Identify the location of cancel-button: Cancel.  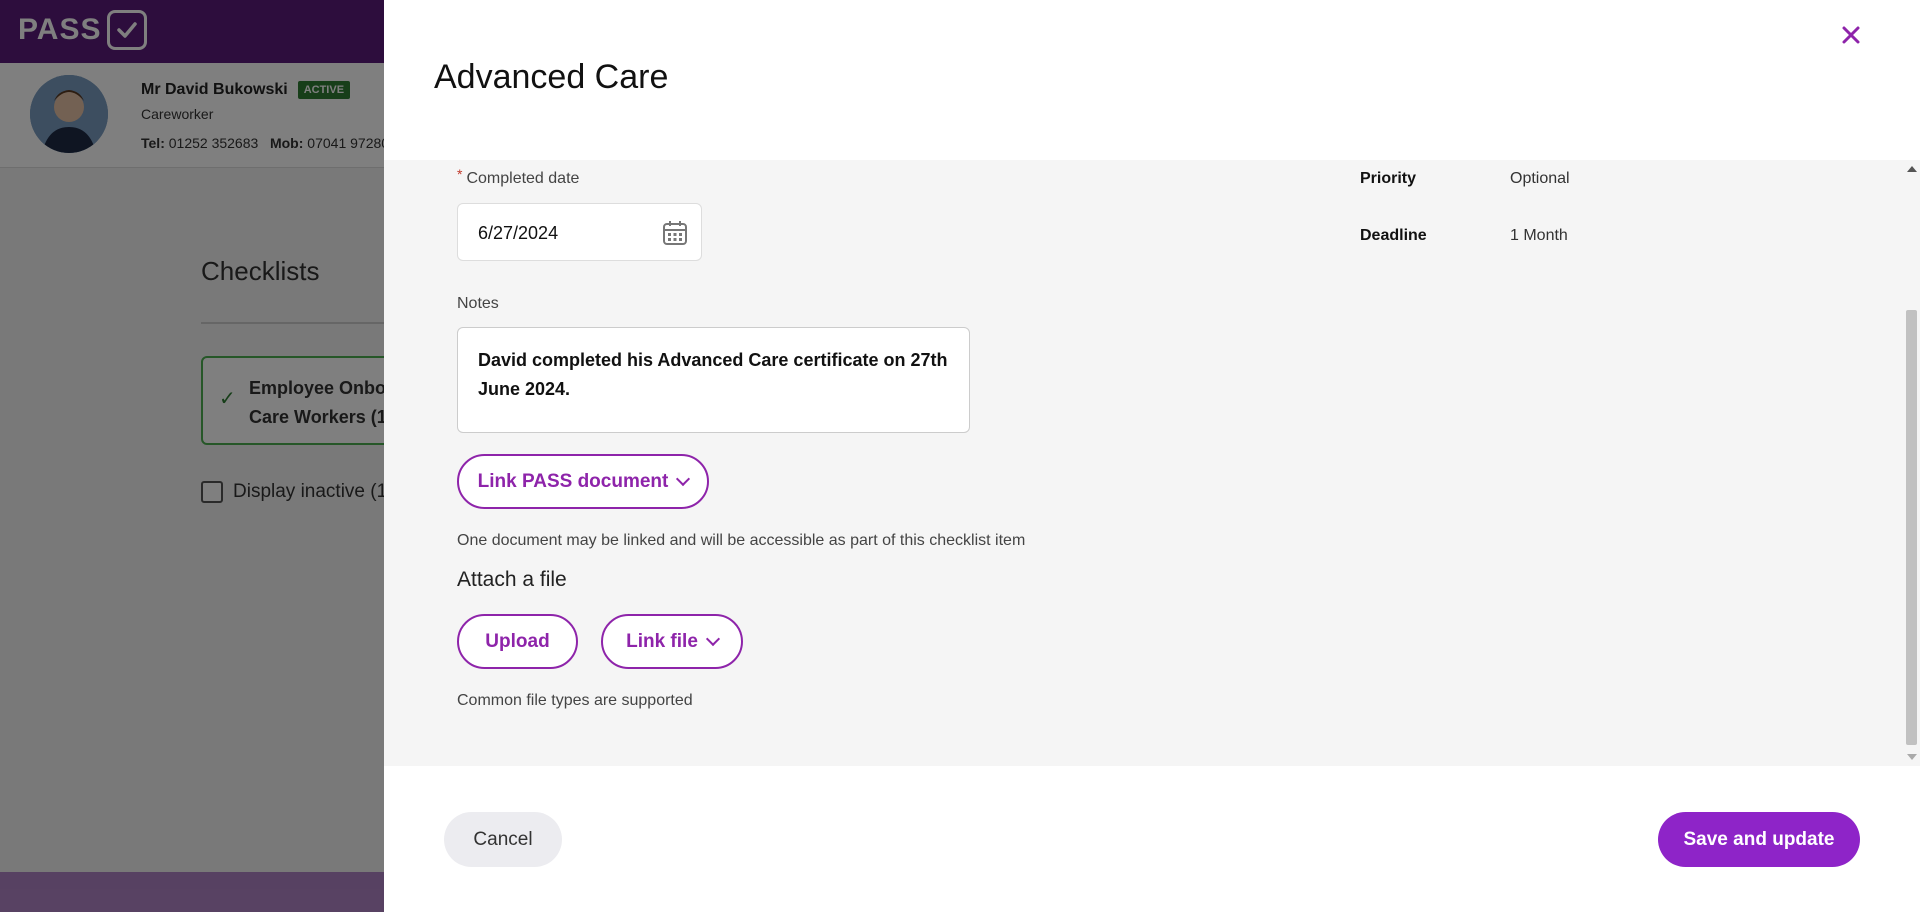
(503, 839).